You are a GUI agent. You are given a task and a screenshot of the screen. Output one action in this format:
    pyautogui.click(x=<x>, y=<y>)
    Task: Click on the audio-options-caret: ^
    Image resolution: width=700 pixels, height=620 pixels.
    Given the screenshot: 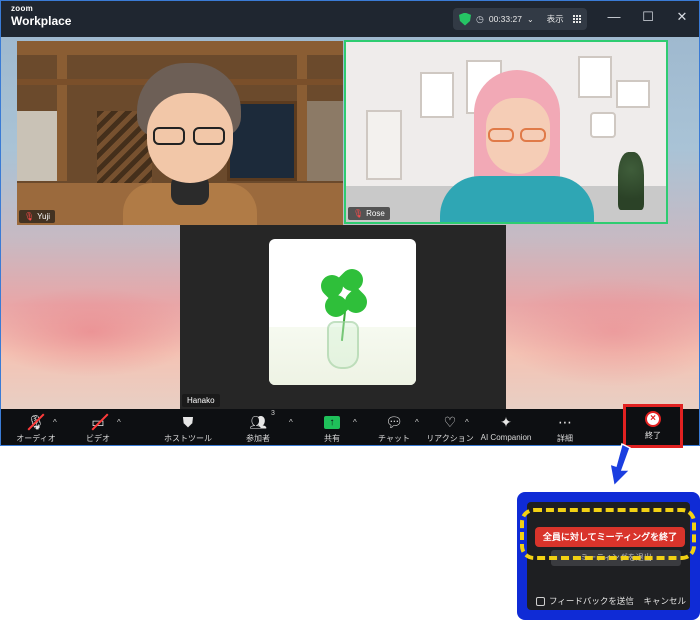 What is the action you would take?
    pyautogui.click(x=55, y=422)
    